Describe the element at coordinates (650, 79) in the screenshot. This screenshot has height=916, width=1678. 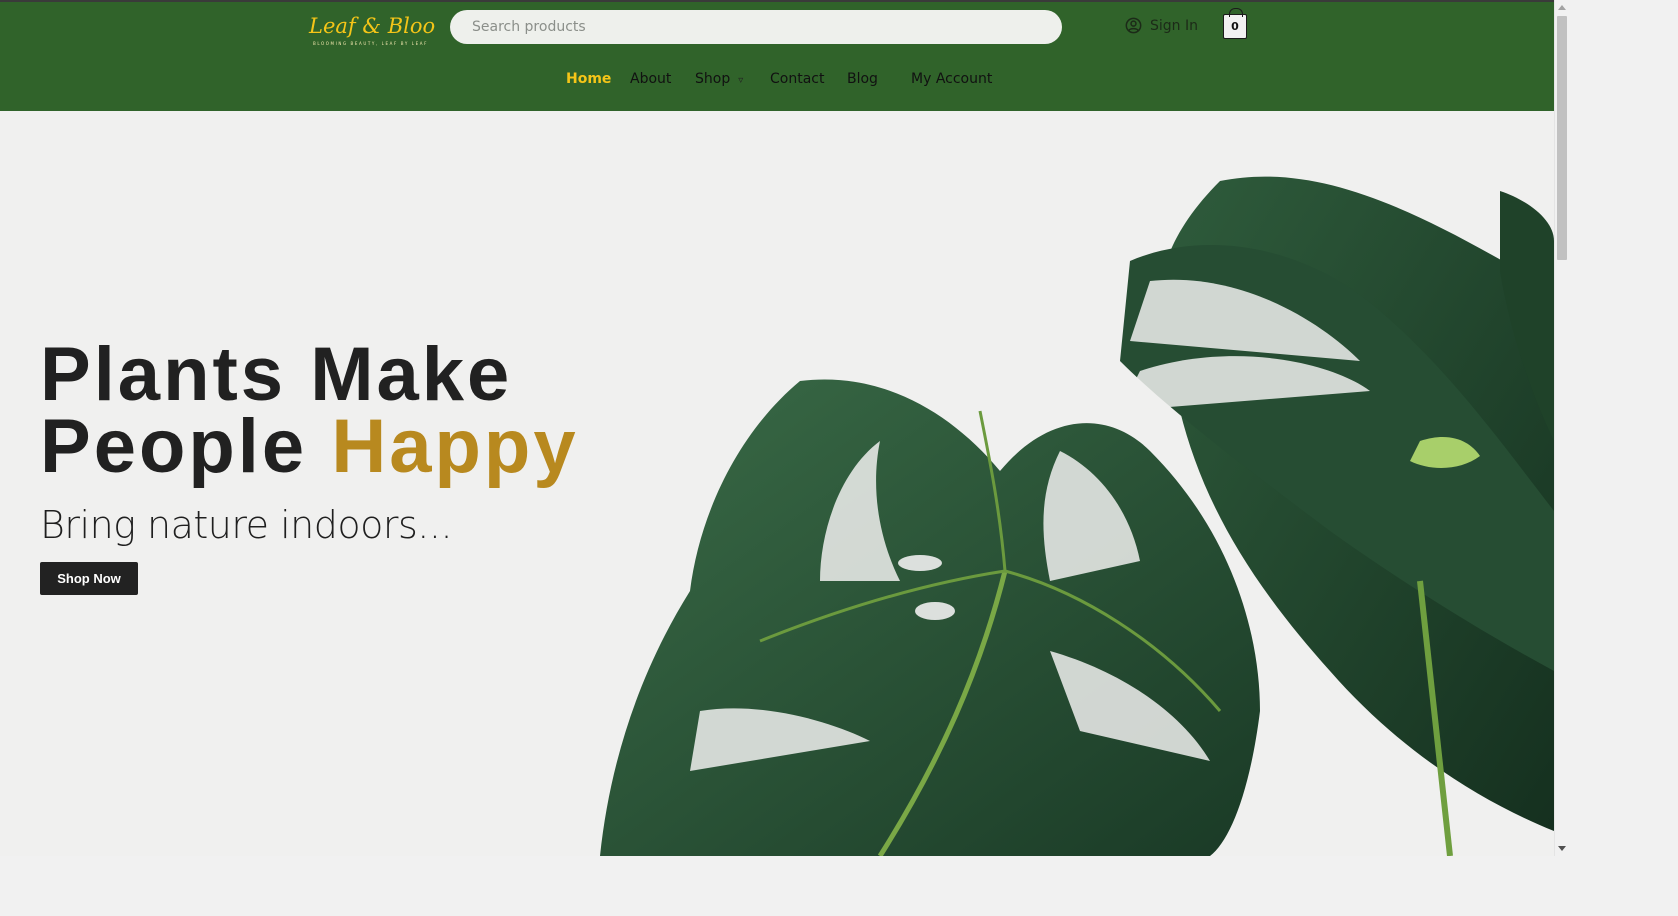
I see `nav-about: About` at that location.